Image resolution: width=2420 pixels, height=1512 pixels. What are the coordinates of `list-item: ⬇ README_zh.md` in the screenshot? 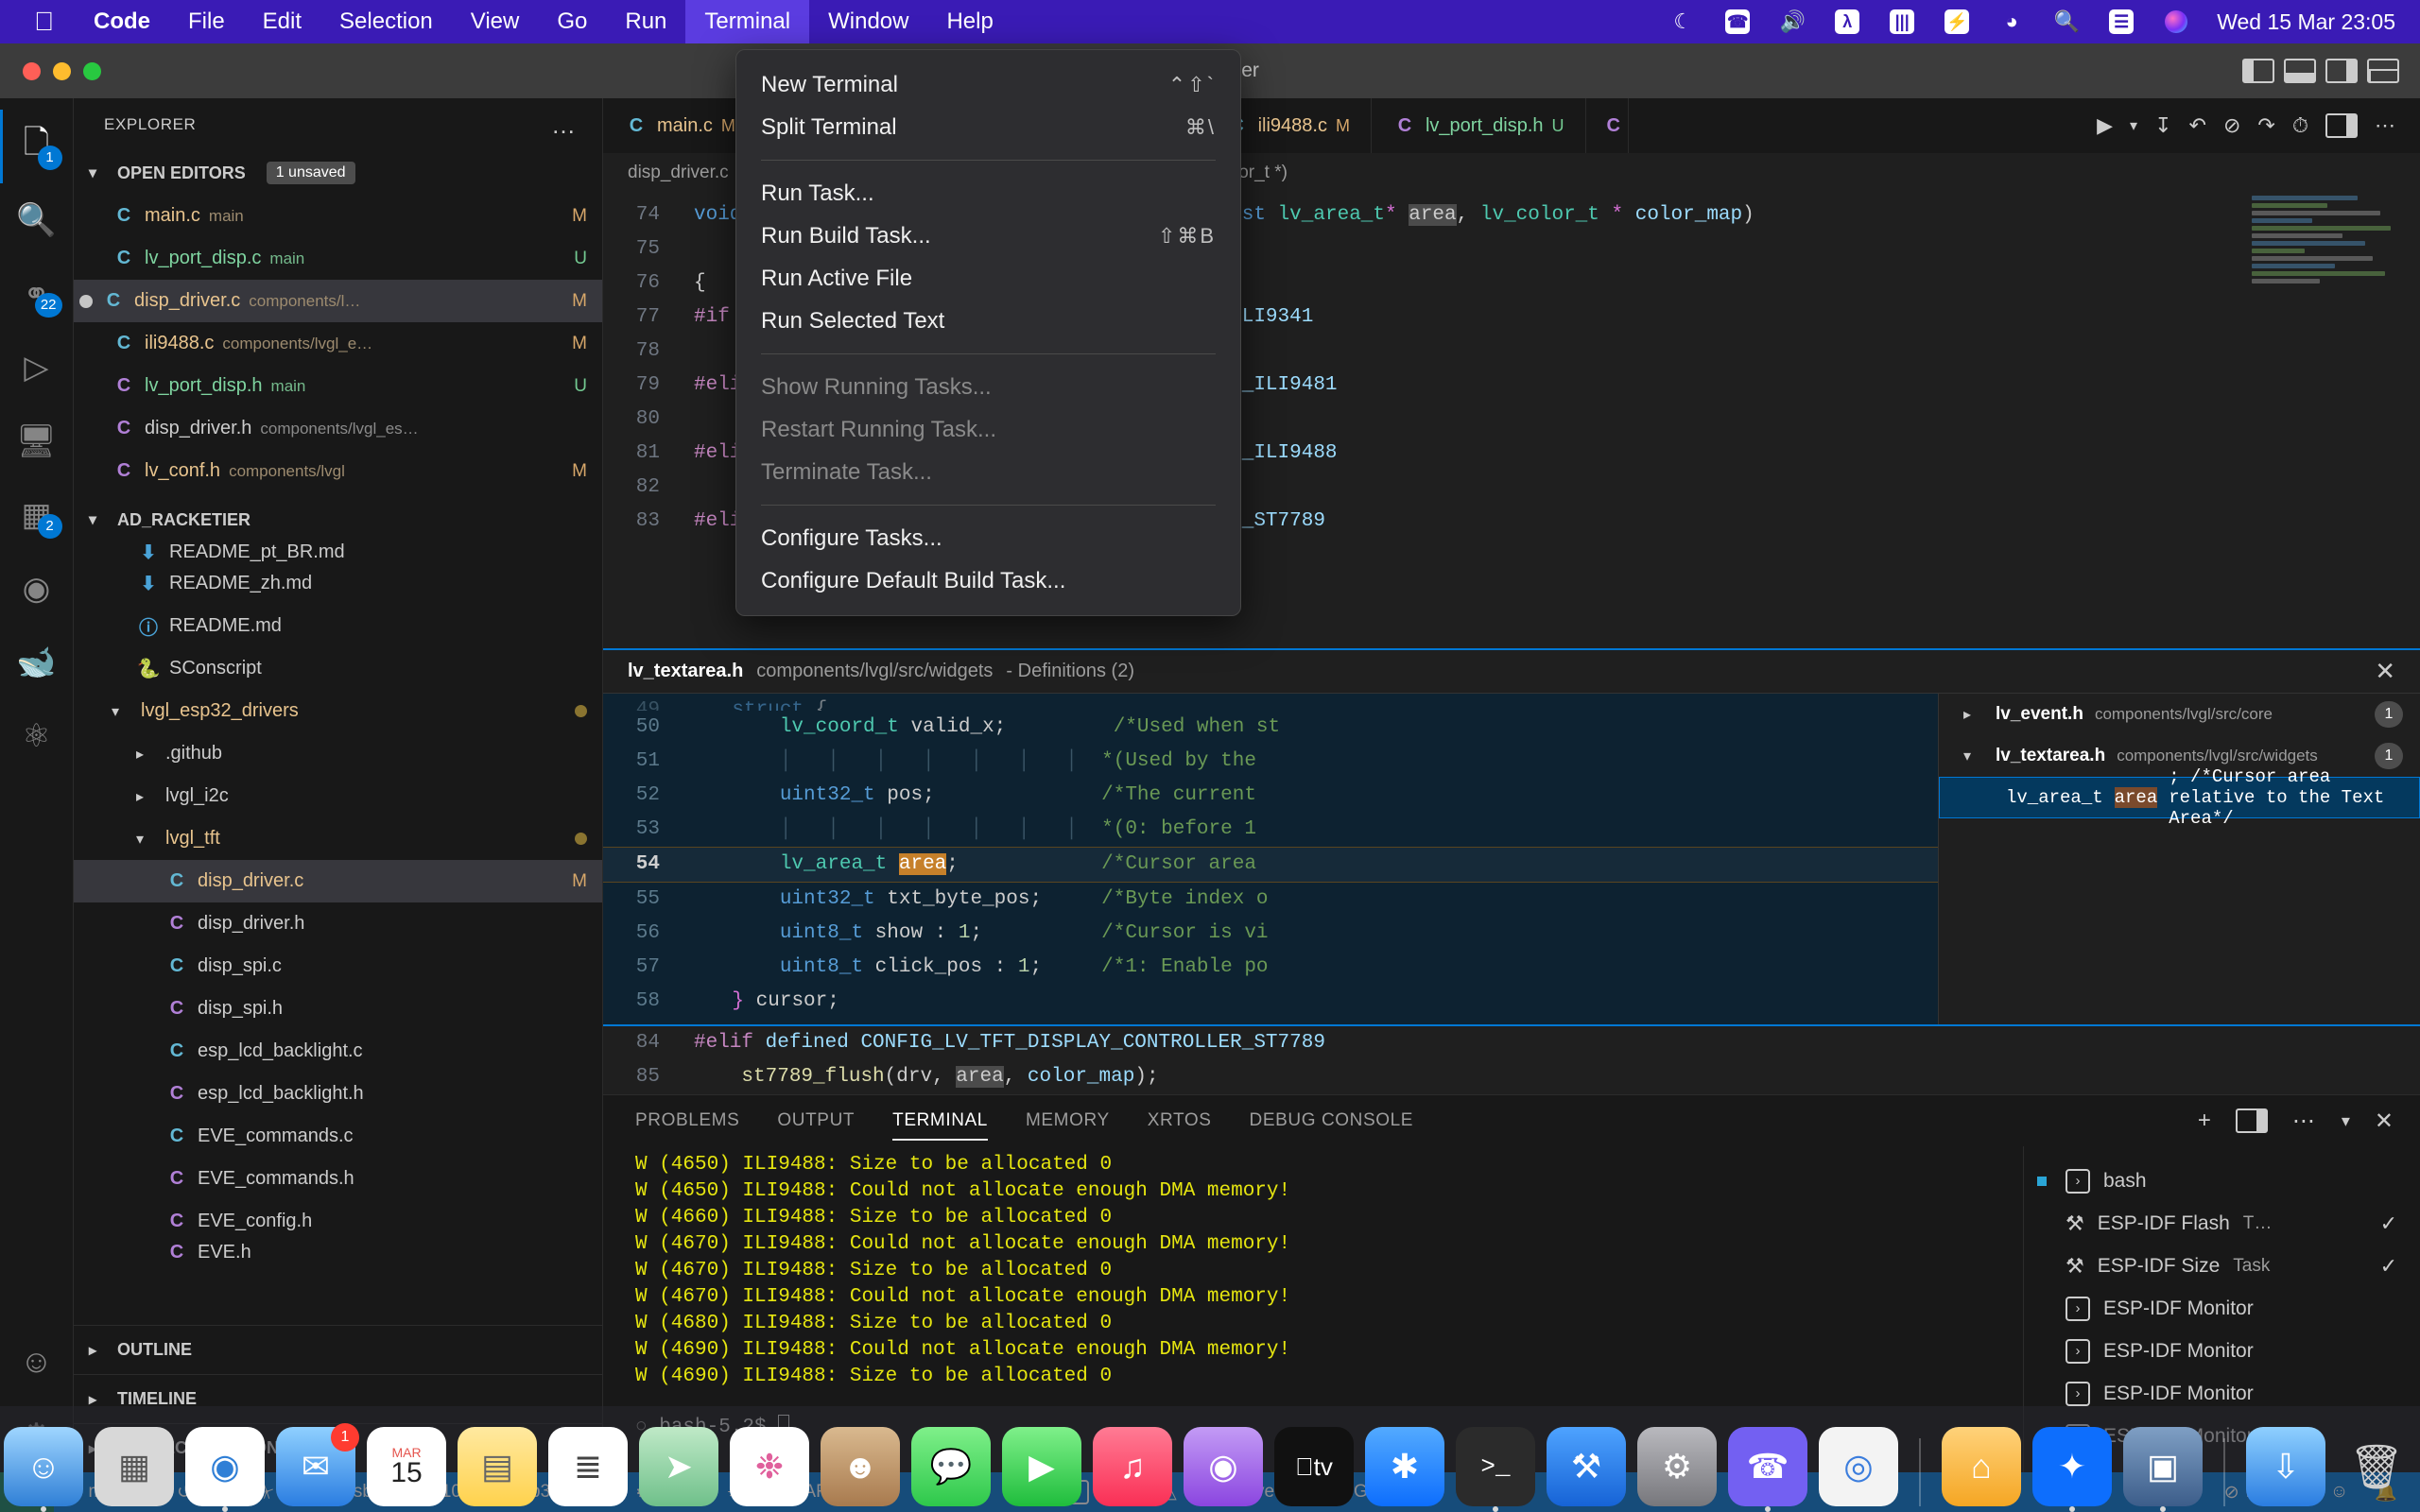 It's located at (338, 583).